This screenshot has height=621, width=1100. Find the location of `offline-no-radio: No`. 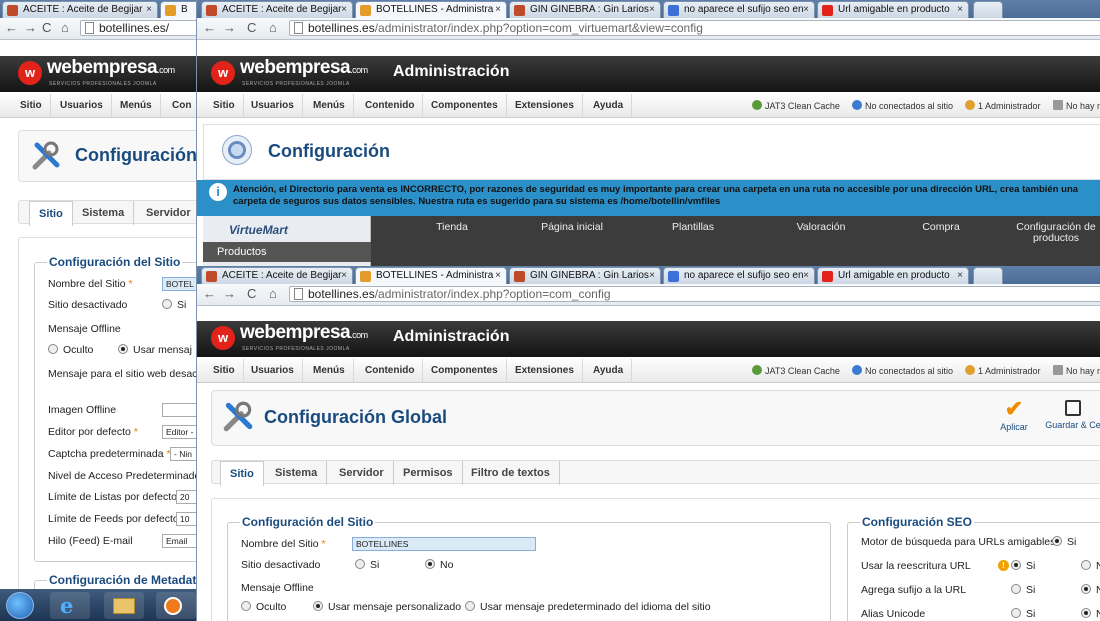

offline-no-radio: No is located at coordinates (439, 565).